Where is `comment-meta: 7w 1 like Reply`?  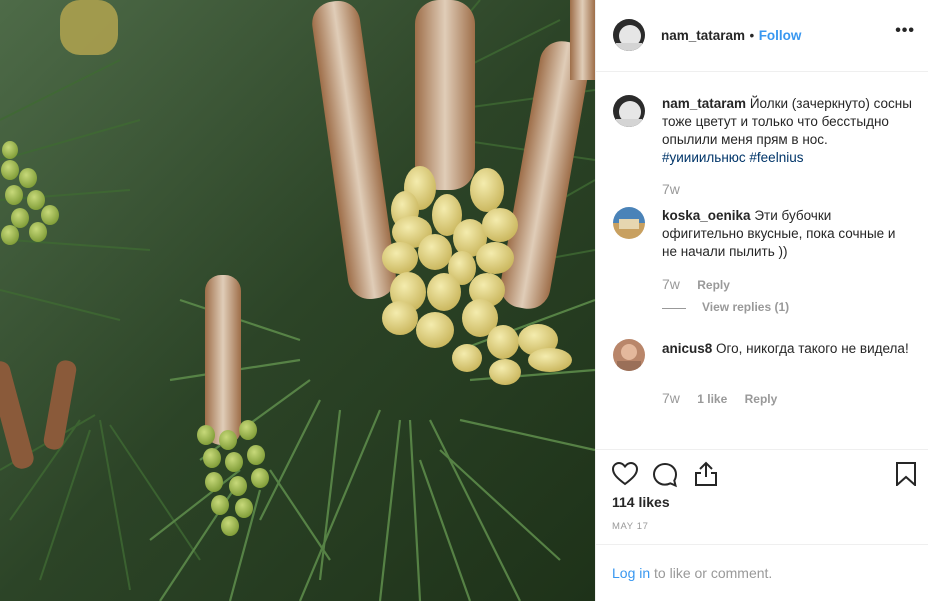
comment-meta: 7w 1 like Reply is located at coordinates (726, 398).